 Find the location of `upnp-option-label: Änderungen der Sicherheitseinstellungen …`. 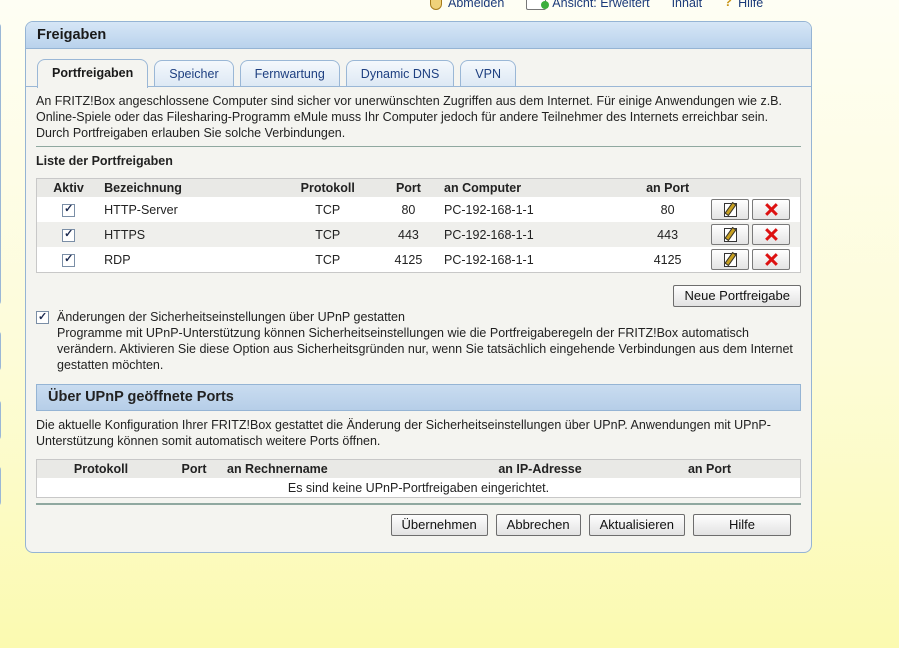

upnp-option-label: Änderungen der Sicherheitseinstellungen … is located at coordinates (231, 317).